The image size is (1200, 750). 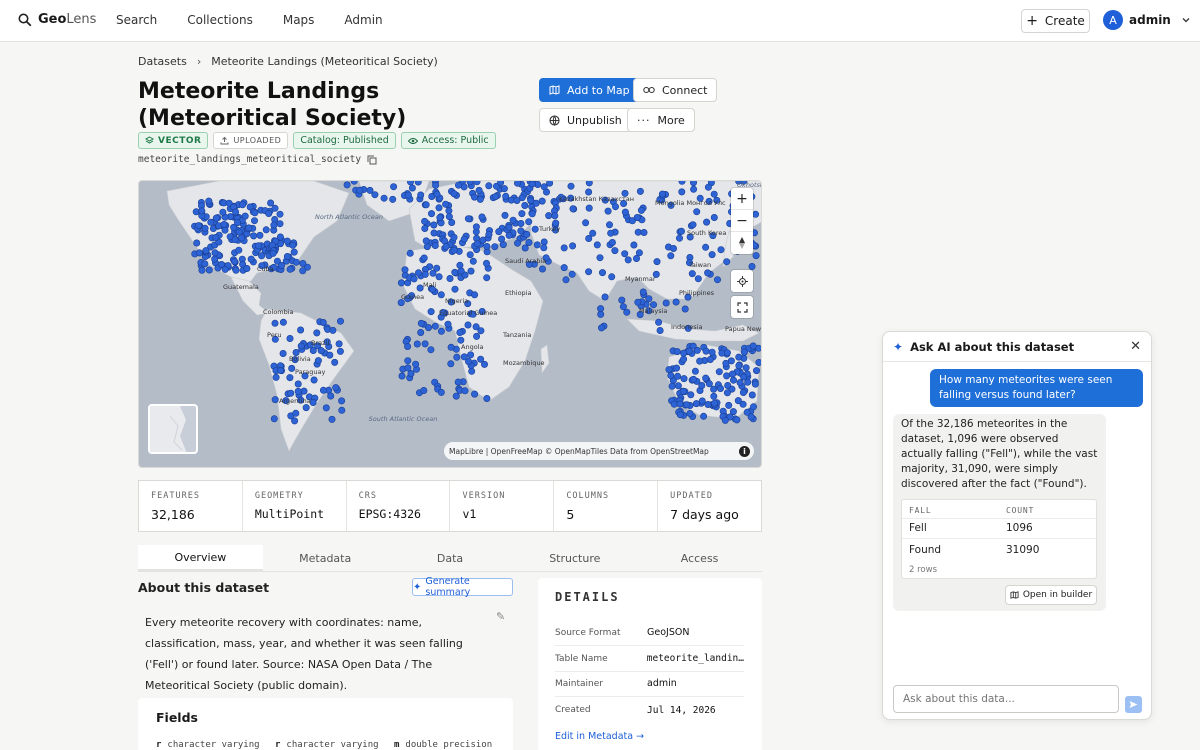 I want to click on add-to-map-button: Add to Map, so click(x=589, y=90).